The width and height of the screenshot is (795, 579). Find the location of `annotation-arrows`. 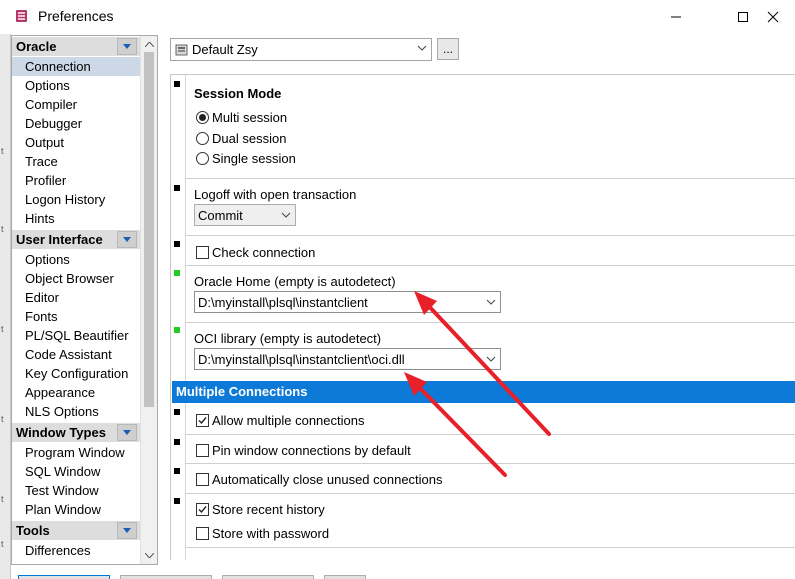

annotation-arrows is located at coordinates (477, 384).